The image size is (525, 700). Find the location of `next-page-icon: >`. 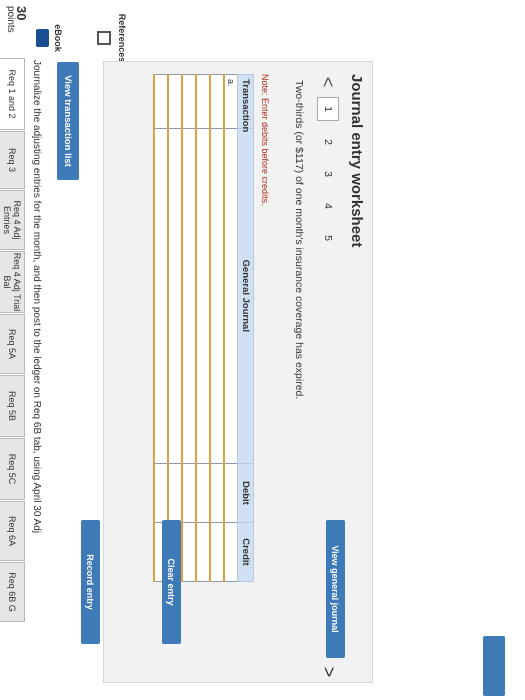

next-page-icon: > is located at coordinates (328, 672).